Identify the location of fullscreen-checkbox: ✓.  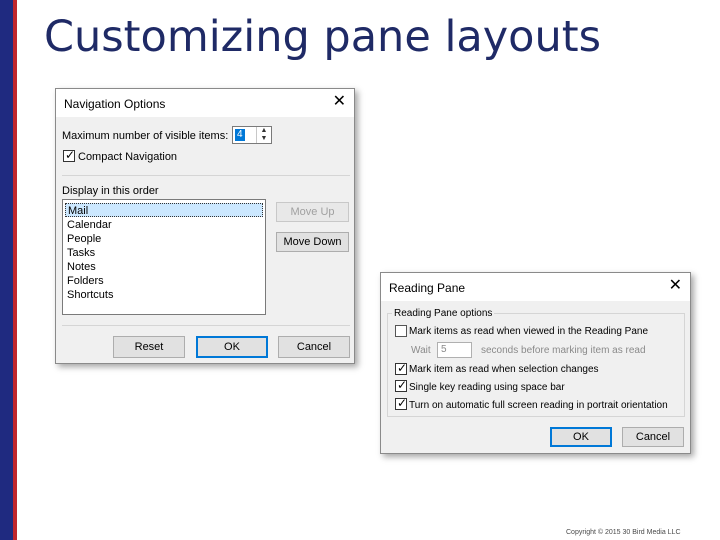
(401, 403).